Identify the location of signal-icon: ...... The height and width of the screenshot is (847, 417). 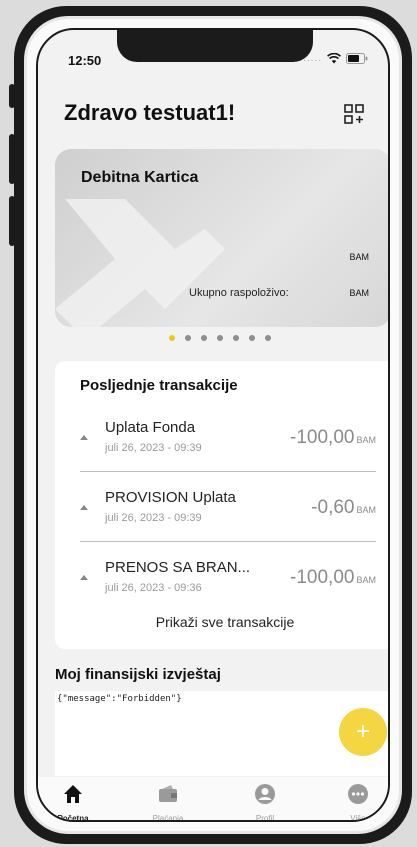
(312, 58).